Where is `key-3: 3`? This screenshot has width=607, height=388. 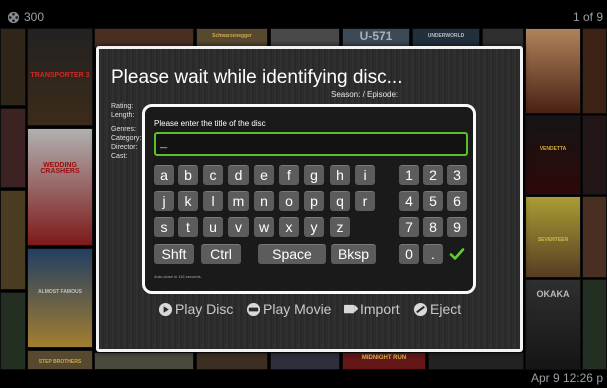
key-3: 3 is located at coordinates (457, 175).